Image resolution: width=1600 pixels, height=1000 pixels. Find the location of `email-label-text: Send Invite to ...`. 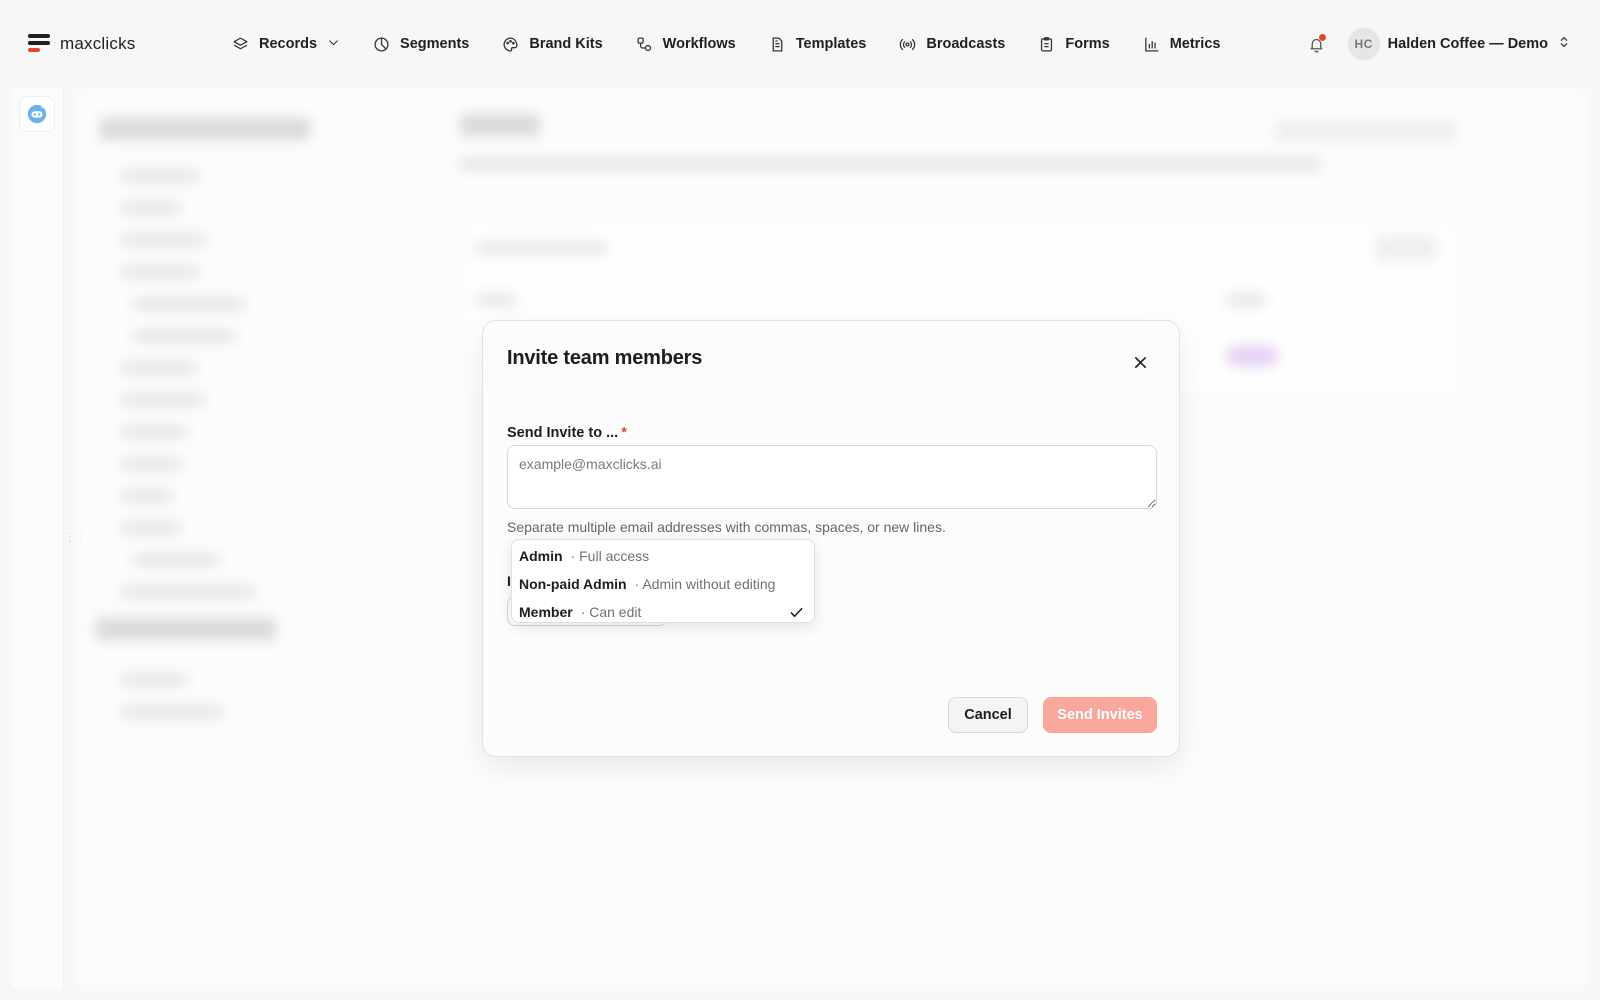

email-label-text: Send Invite to ... is located at coordinates (563, 433).